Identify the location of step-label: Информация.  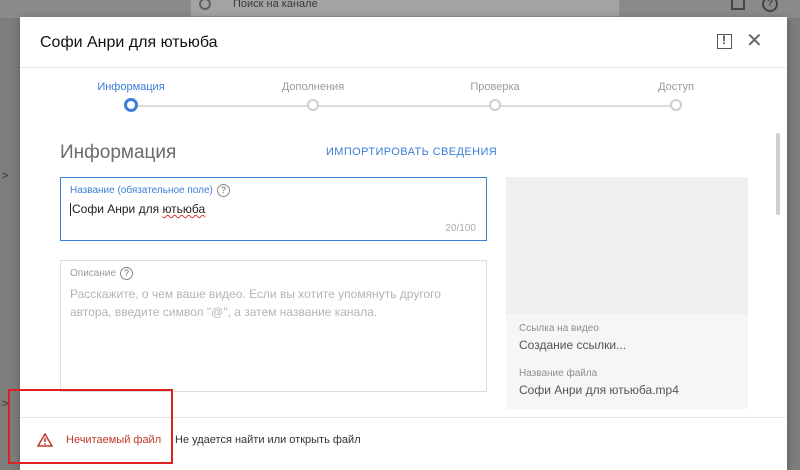
(131, 87).